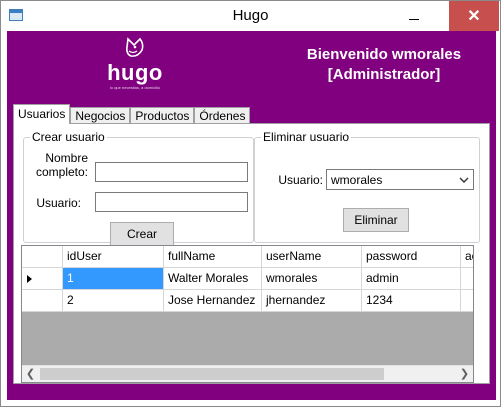 Image resolution: width=501 pixels, height=407 pixels. Describe the element at coordinates (411, 257) in the screenshot. I see `column-header-password: password` at that location.